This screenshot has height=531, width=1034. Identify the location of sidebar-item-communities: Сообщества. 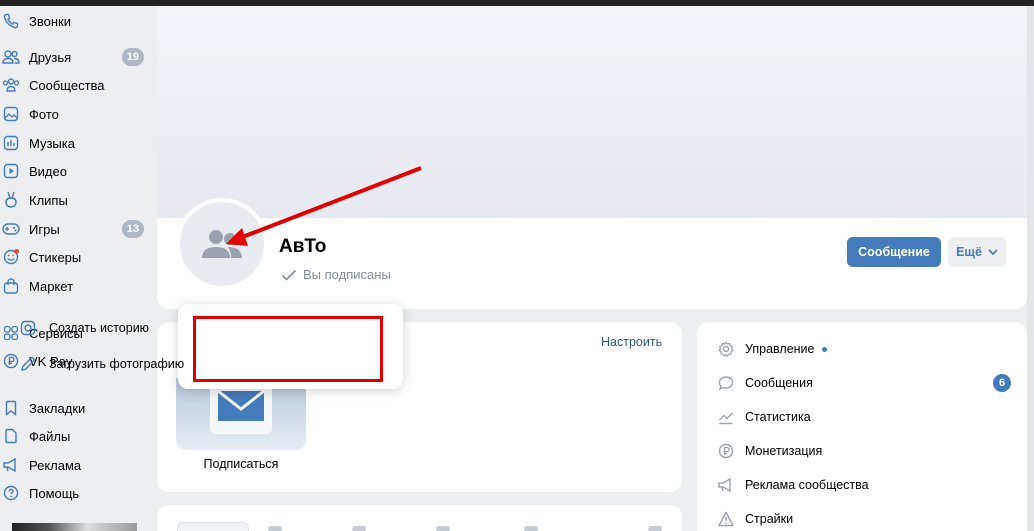
(75, 85).